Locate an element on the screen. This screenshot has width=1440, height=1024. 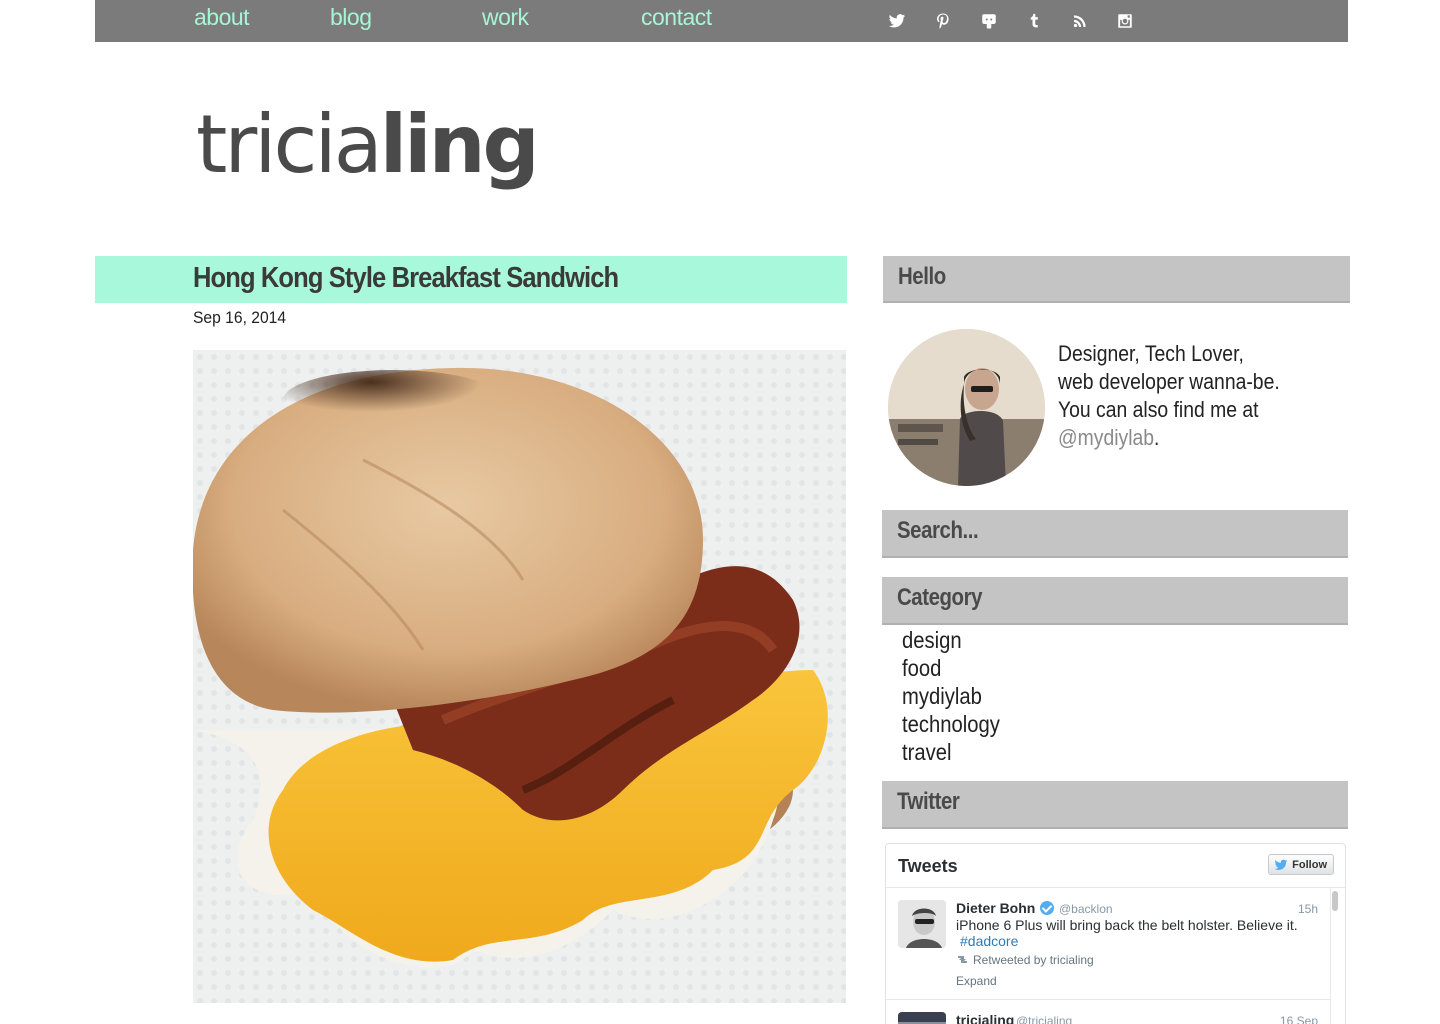
twitter-widget-header: Tweets Follow is located at coordinates (1115, 866).